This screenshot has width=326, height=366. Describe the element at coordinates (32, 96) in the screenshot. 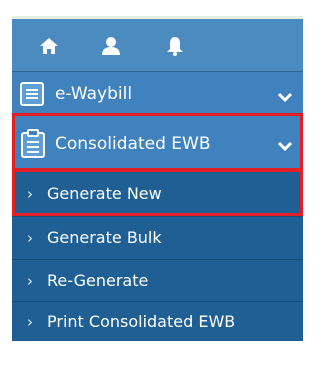

I see `document-icon` at that location.